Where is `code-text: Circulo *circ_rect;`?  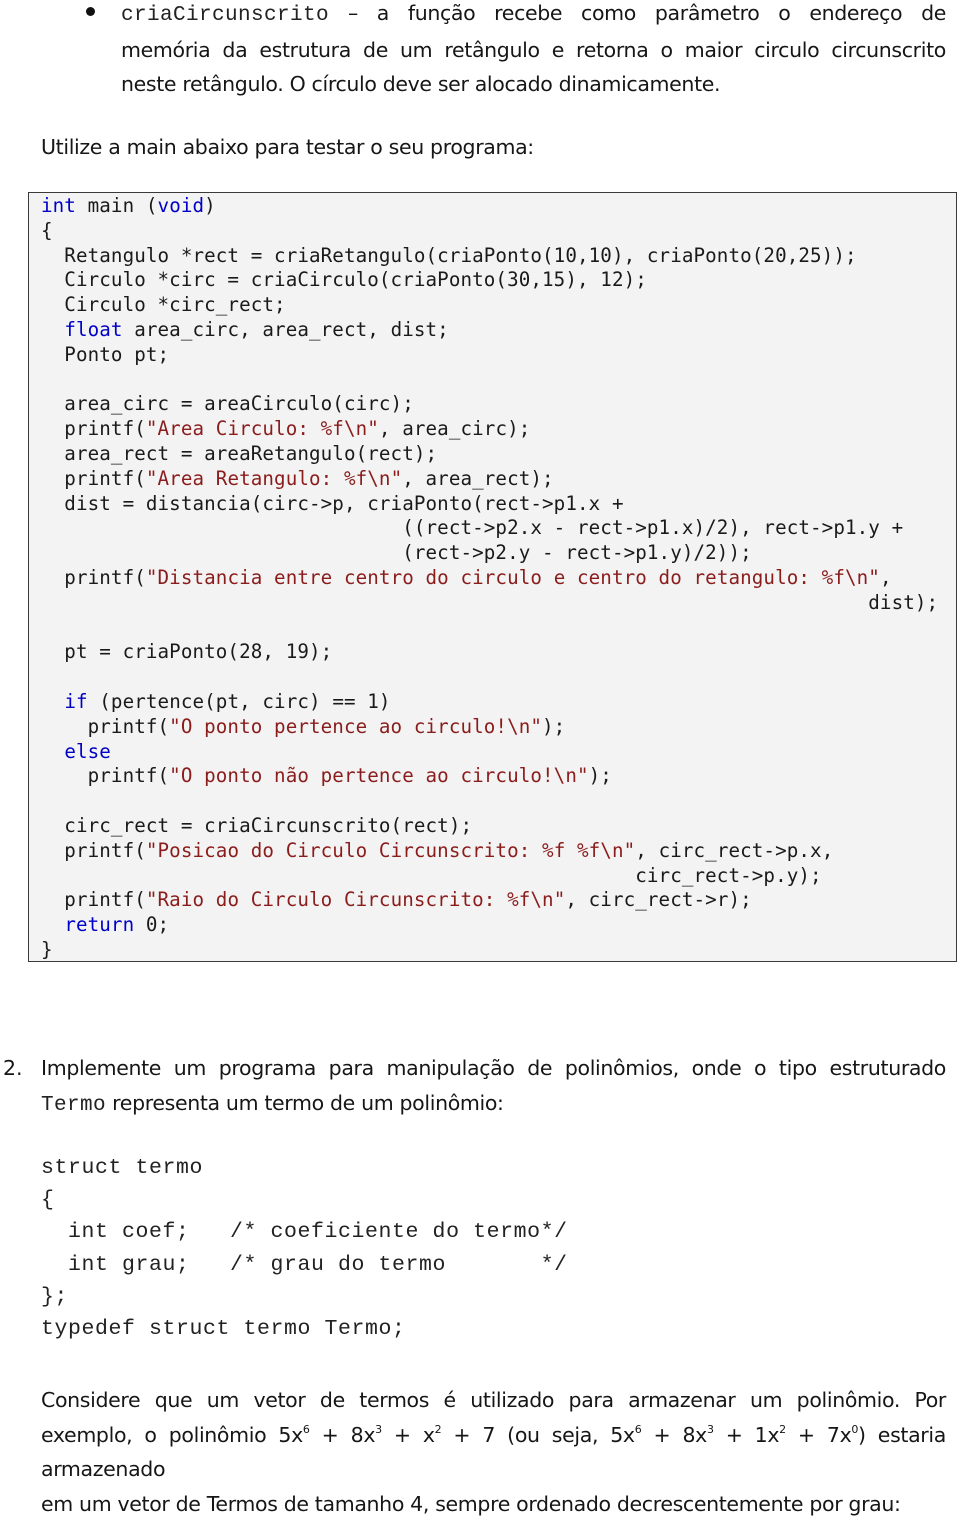
code-text: Circulo *circ_rect; is located at coordinates (163, 304).